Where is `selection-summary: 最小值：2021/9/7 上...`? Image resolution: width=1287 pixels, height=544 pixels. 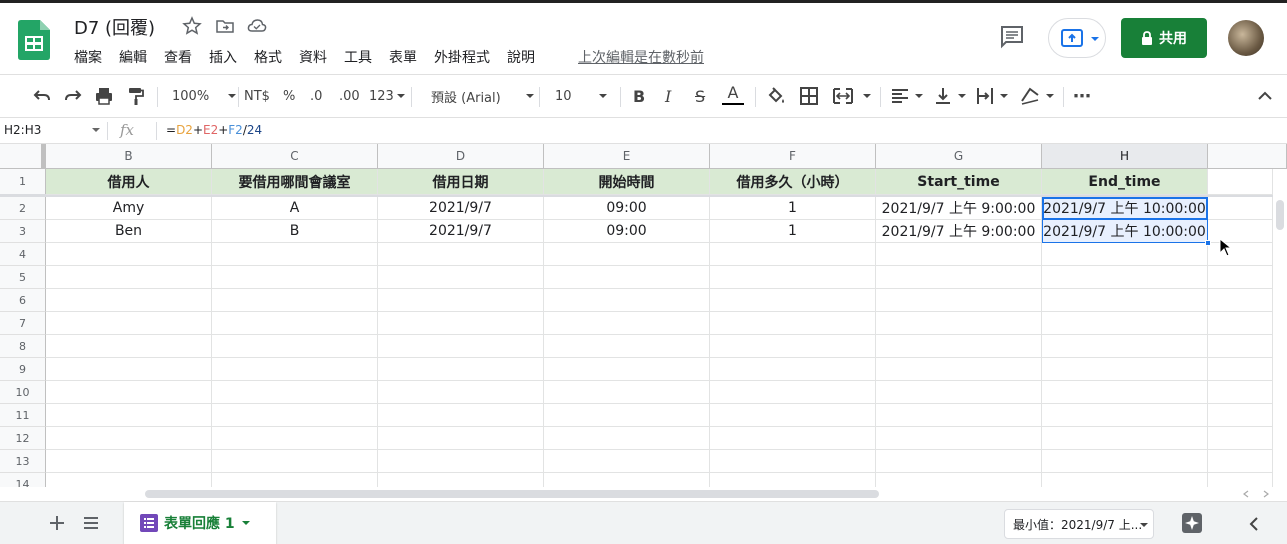
selection-summary: 最小值：2021/9/7 上... is located at coordinates (1079, 524).